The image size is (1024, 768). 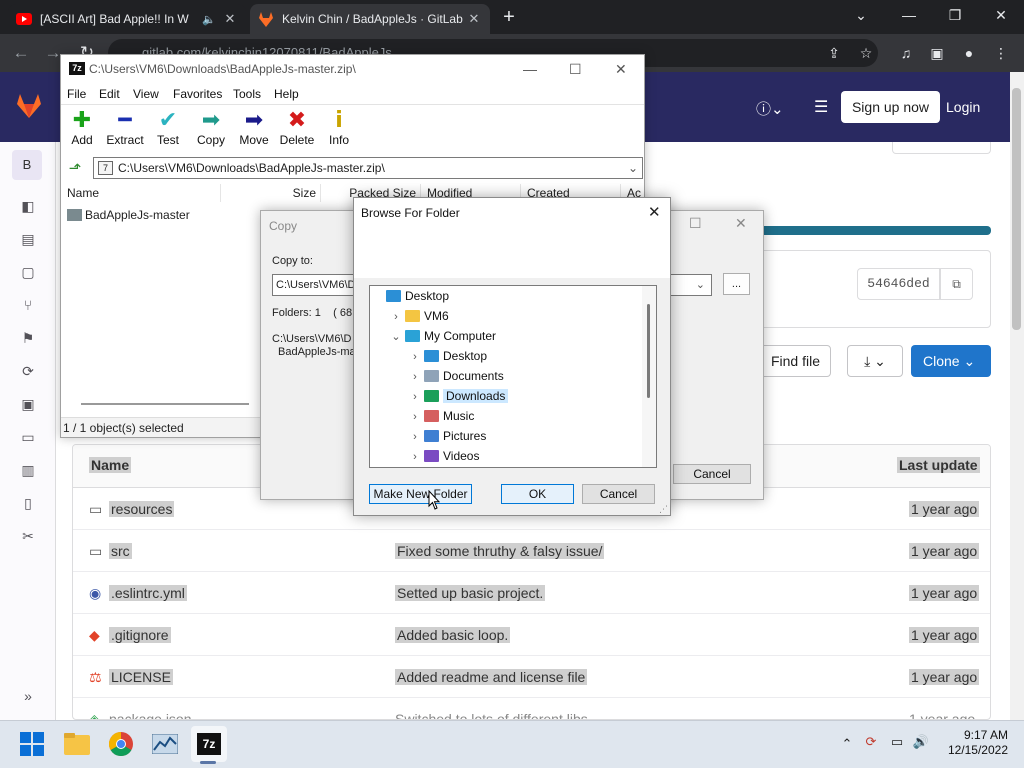 I want to click on tab-search-icon: ⌄, so click(x=861, y=15).